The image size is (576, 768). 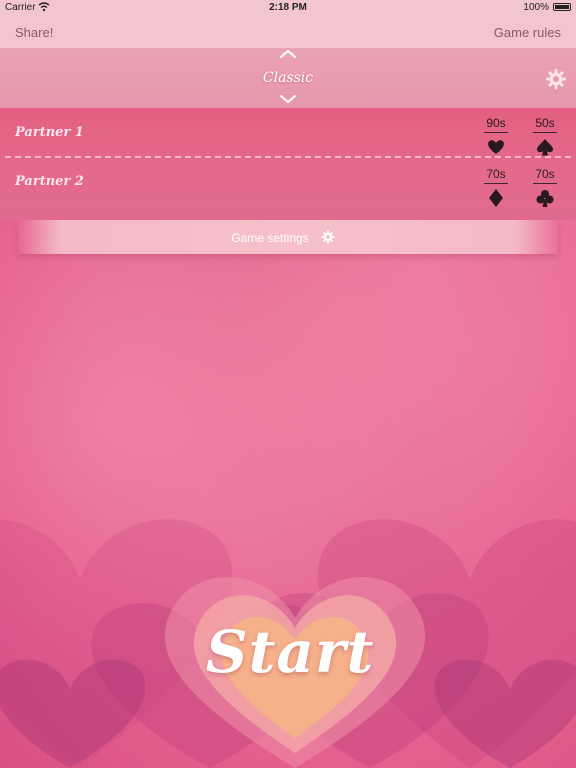 What do you see at coordinates (562, 7) in the screenshot?
I see `battery-icon` at bounding box center [562, 7].